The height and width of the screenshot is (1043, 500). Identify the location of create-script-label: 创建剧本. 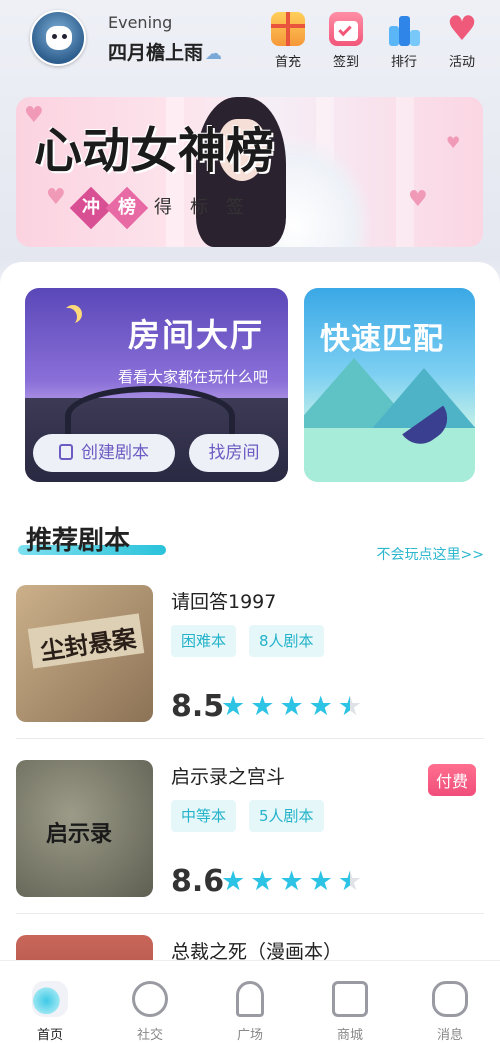
(115, 453).